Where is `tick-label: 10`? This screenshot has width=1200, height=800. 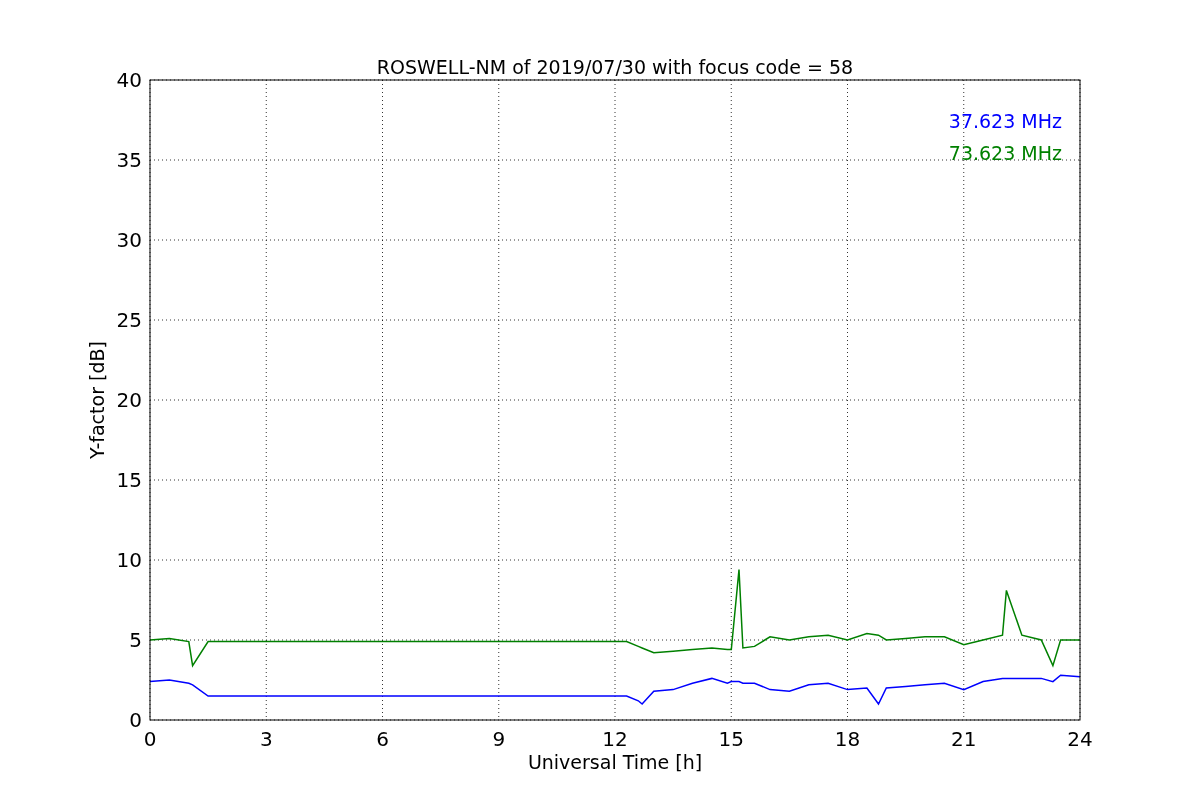 tick-label: 10 is located at coordinates (129, 560).